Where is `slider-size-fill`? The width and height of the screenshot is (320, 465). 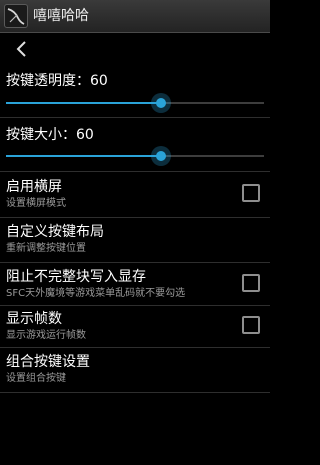
slider-size-fill is located at coordinates (83, 156).